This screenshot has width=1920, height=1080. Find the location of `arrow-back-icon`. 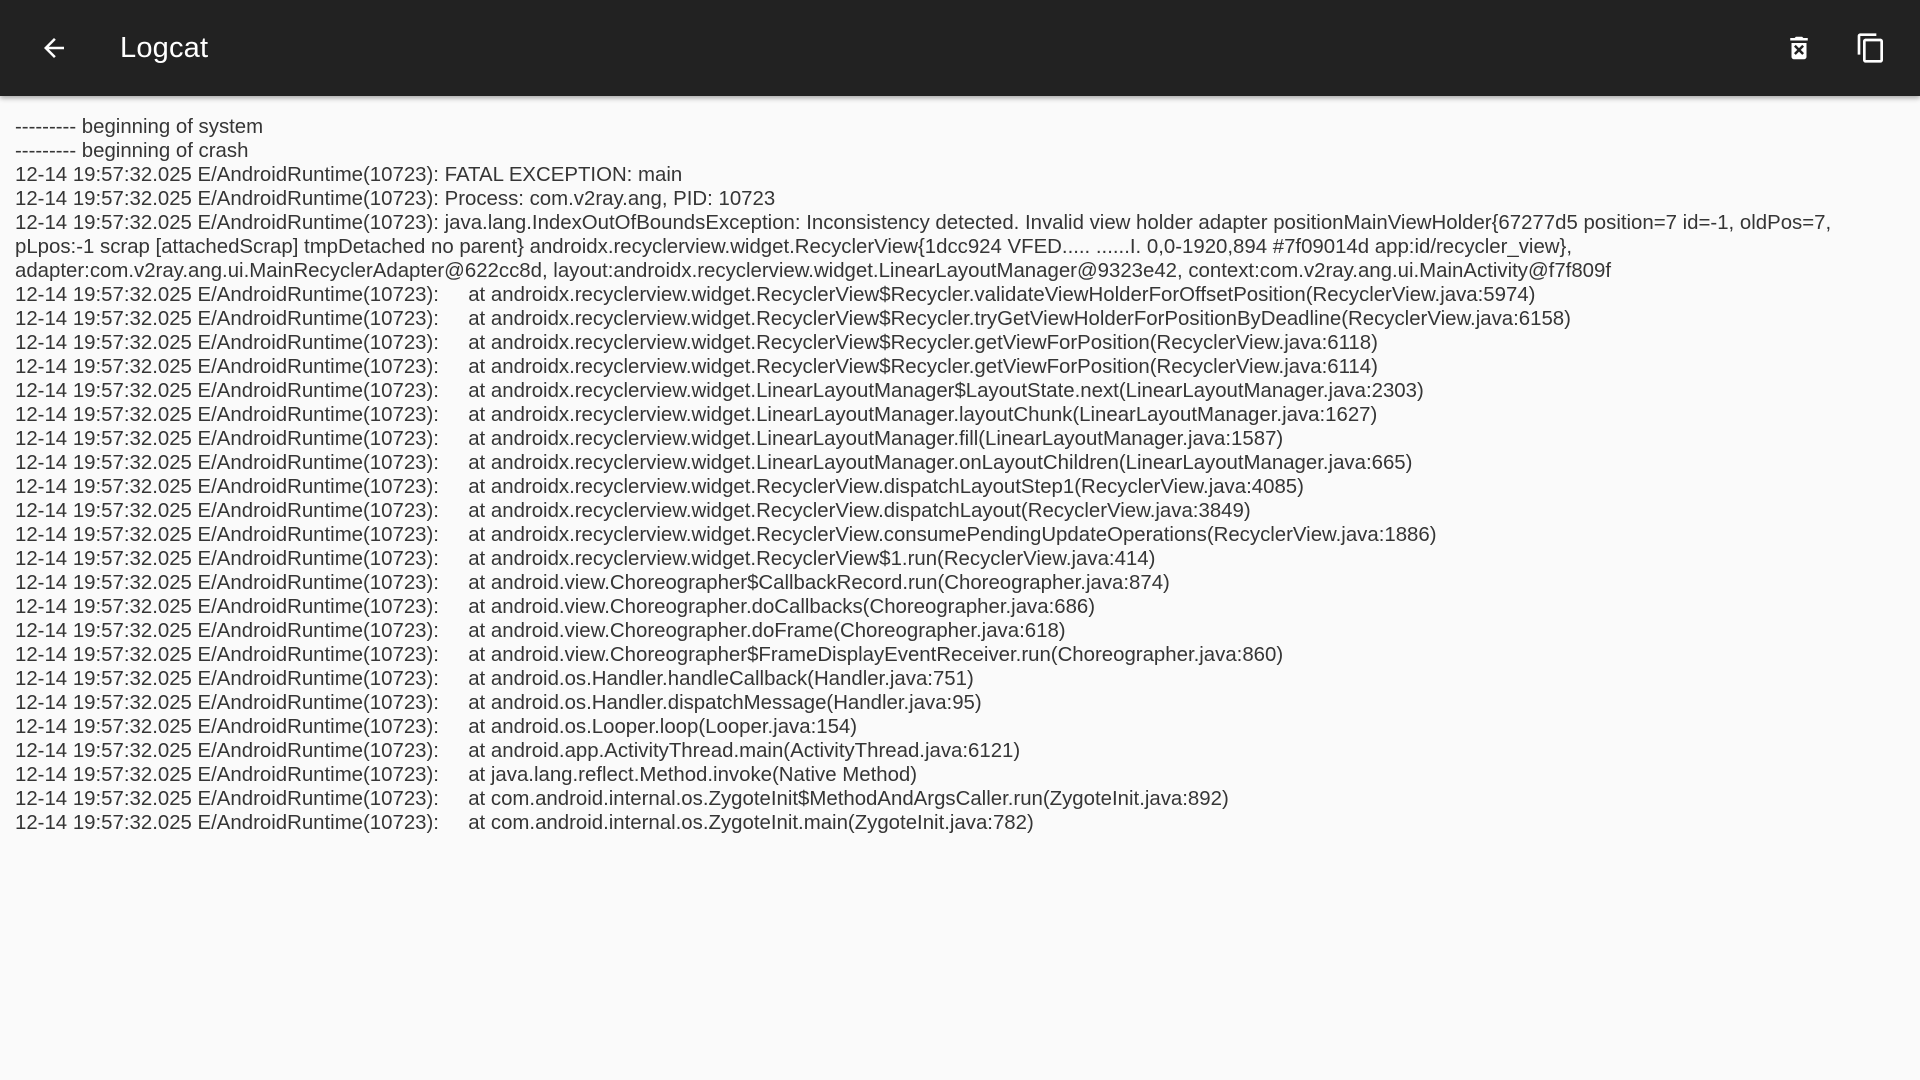

arrow-back-icon is located at coordinates (54, 48).